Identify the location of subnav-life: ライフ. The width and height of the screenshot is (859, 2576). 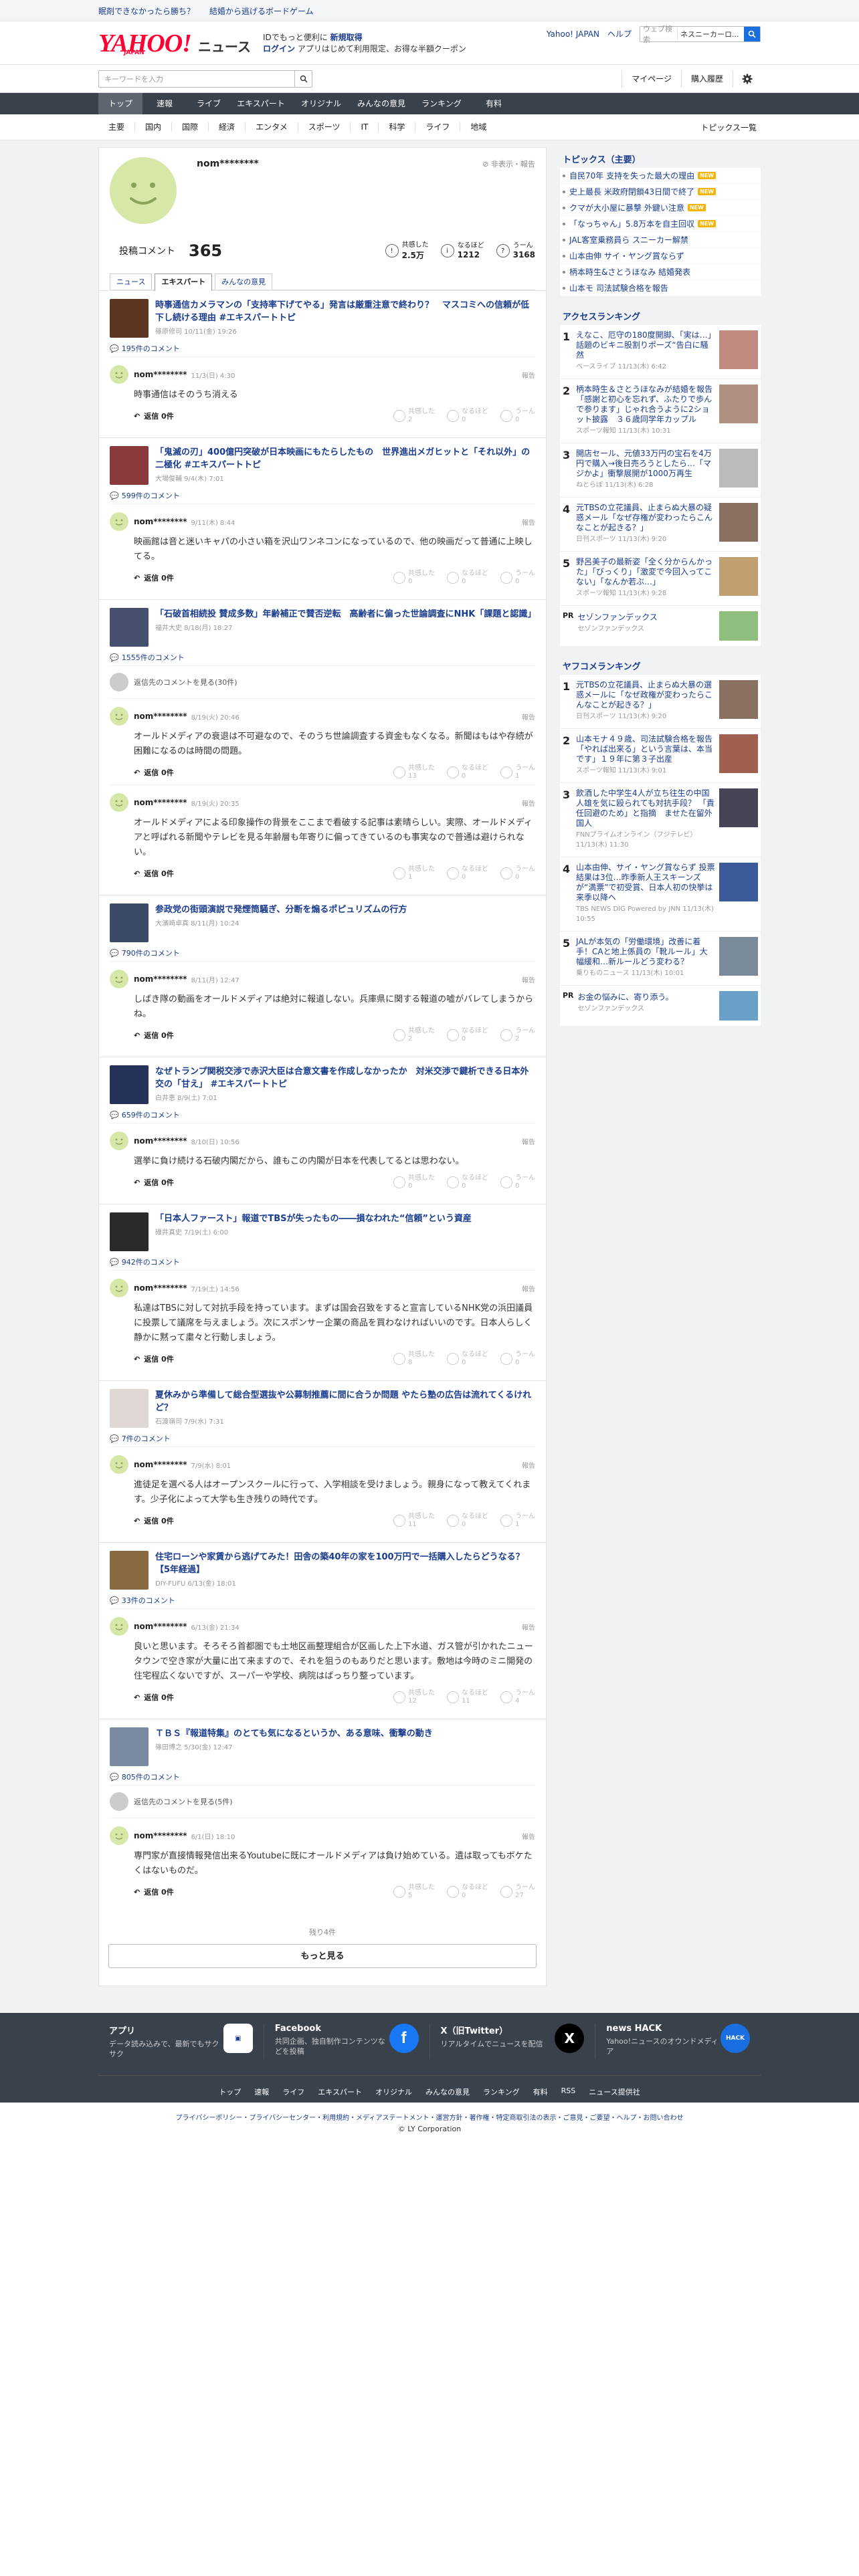
(438, 127).